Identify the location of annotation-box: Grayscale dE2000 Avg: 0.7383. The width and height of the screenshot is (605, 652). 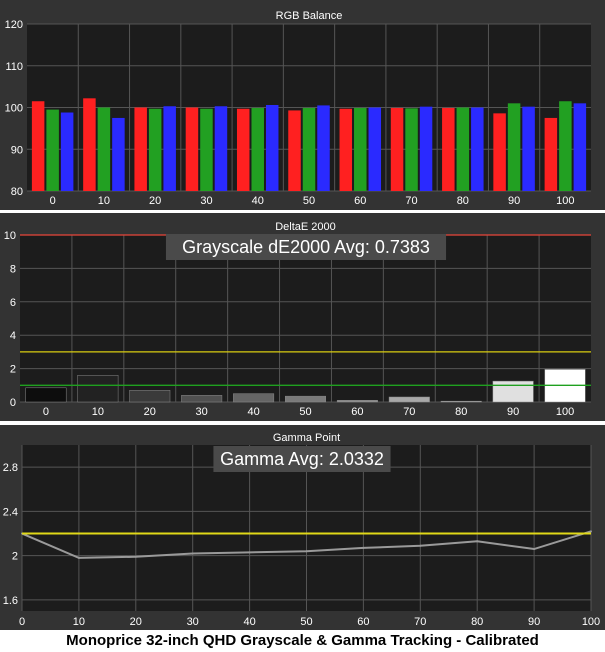
(306, 247).